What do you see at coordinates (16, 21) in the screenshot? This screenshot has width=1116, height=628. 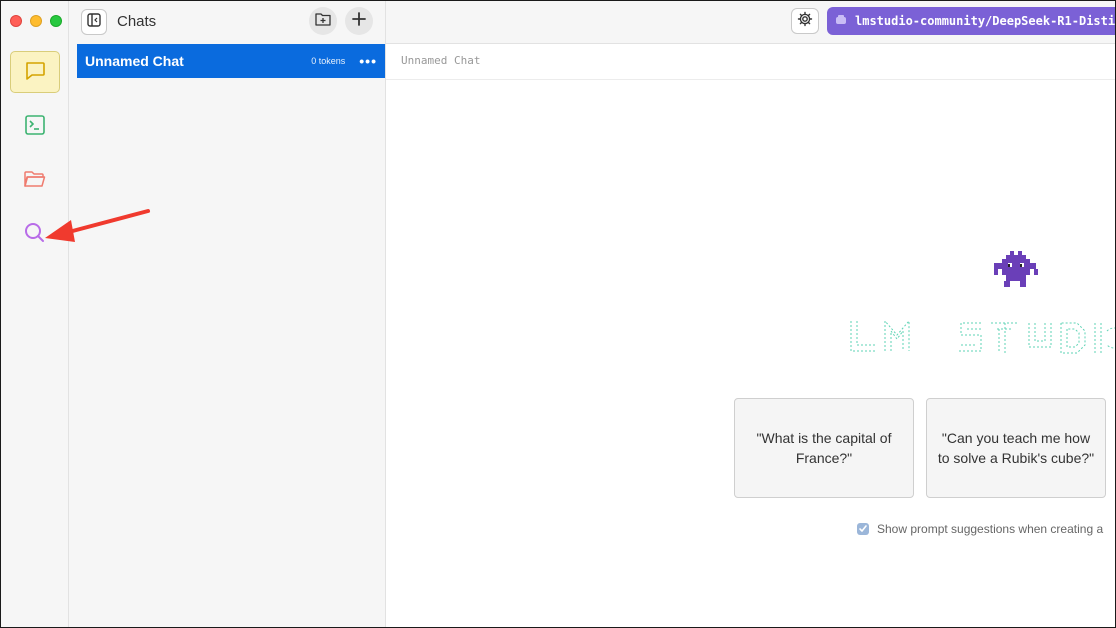 I see `close-window-button` at bounding box center [16, 21].